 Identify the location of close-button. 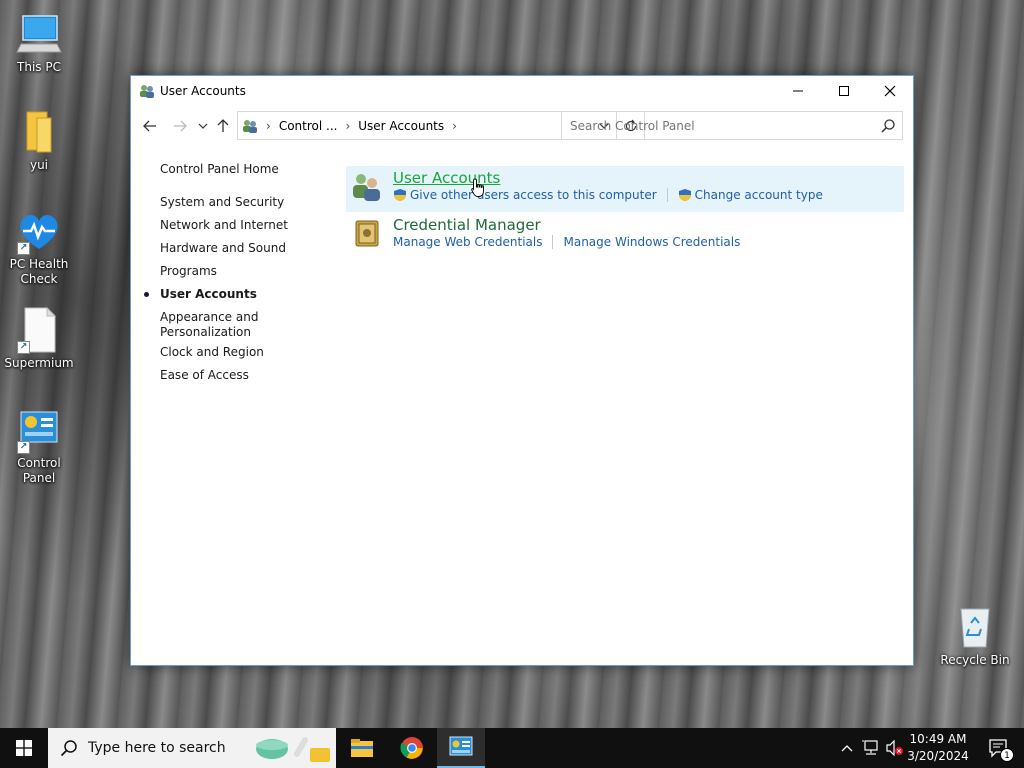
(890, 90).